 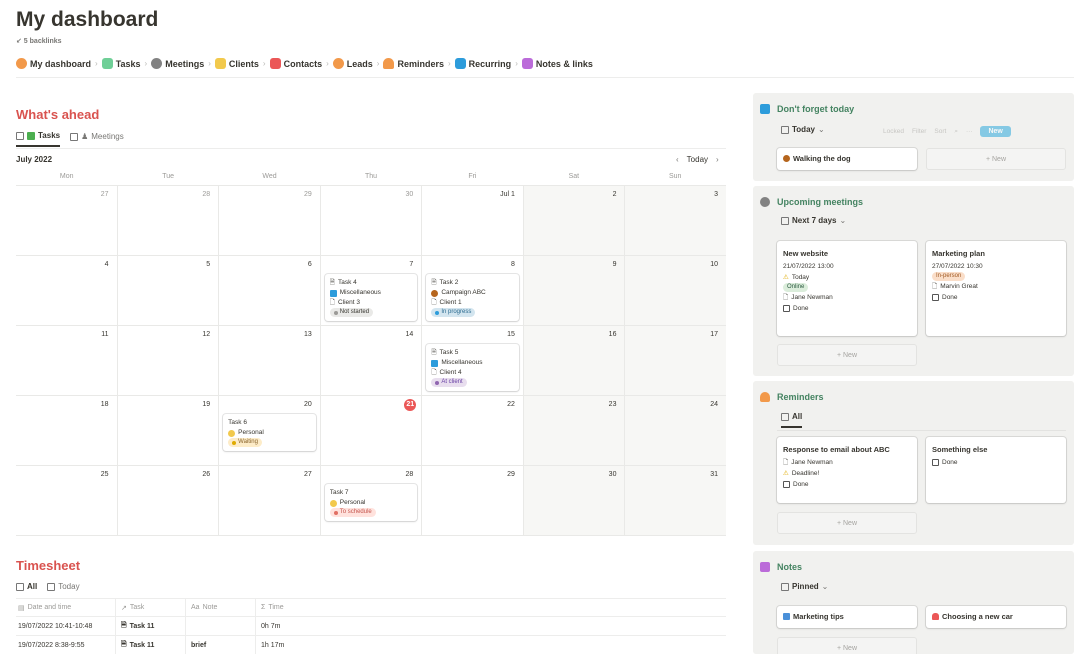 What do you see at coordinates (996, 617) in the screenshot?
I see `note-card: Choosing a new car` at bounding box center [996, 617].